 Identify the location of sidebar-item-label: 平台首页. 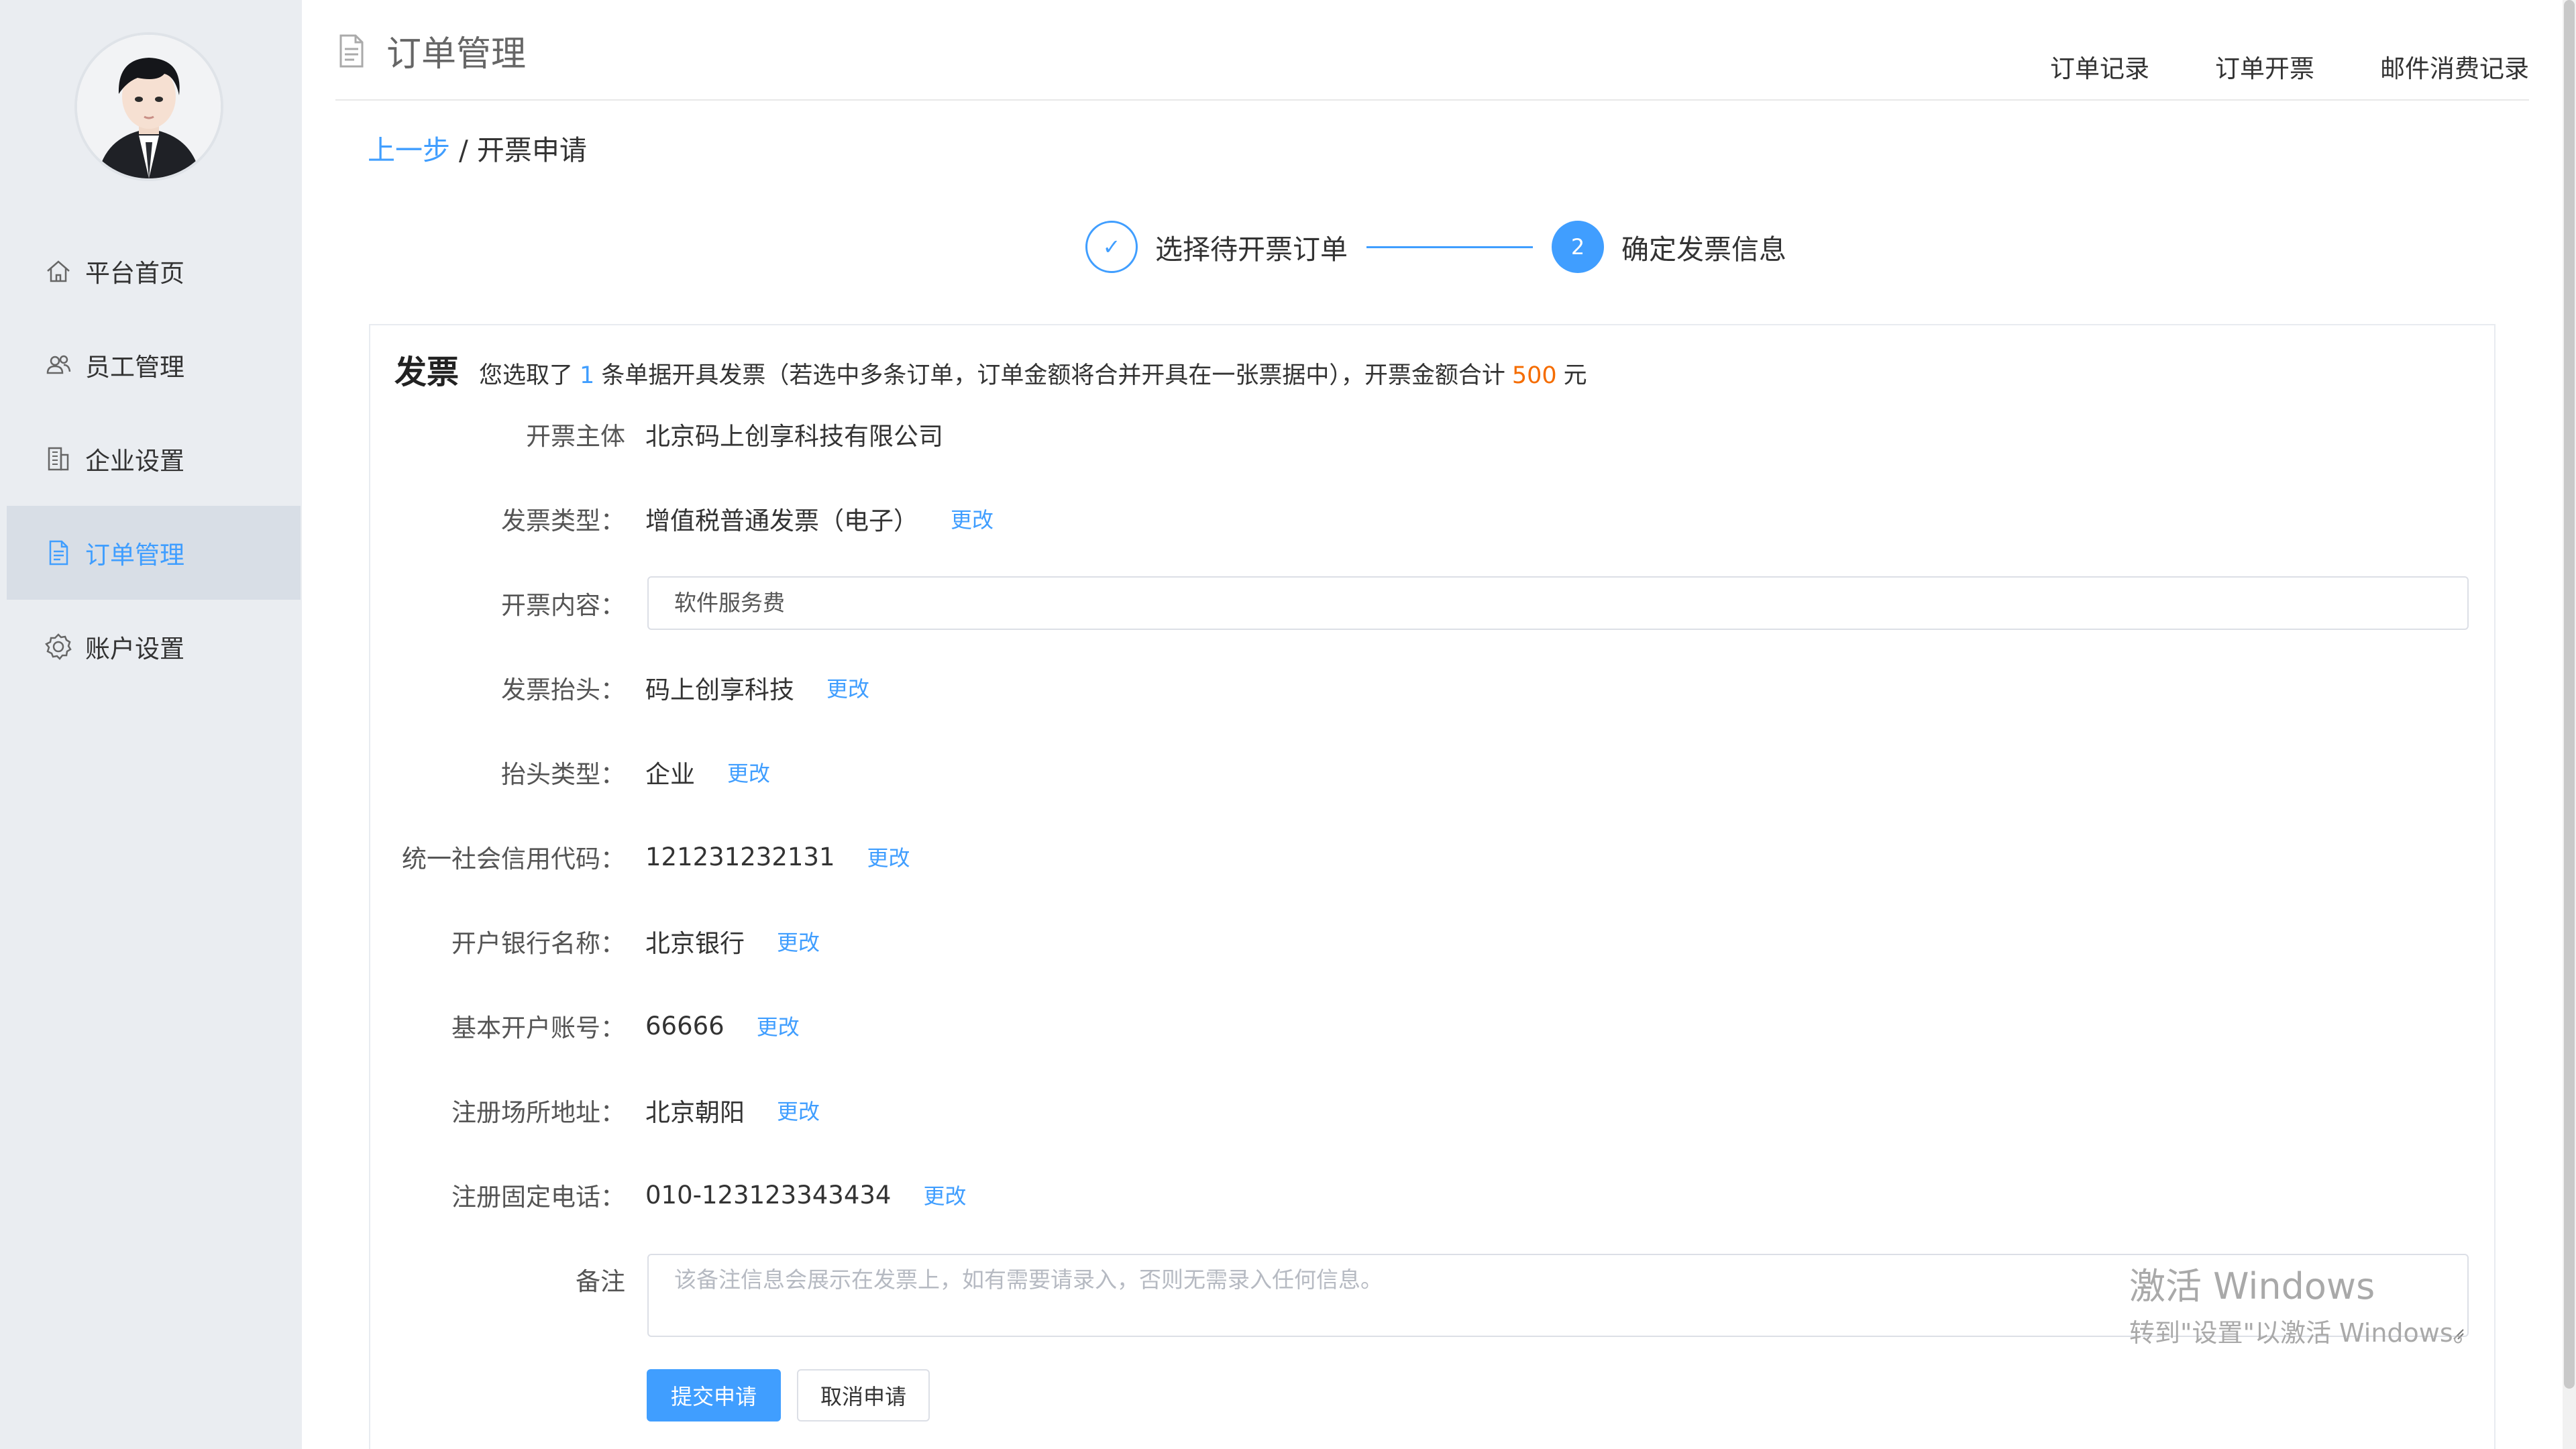
(134, 273).